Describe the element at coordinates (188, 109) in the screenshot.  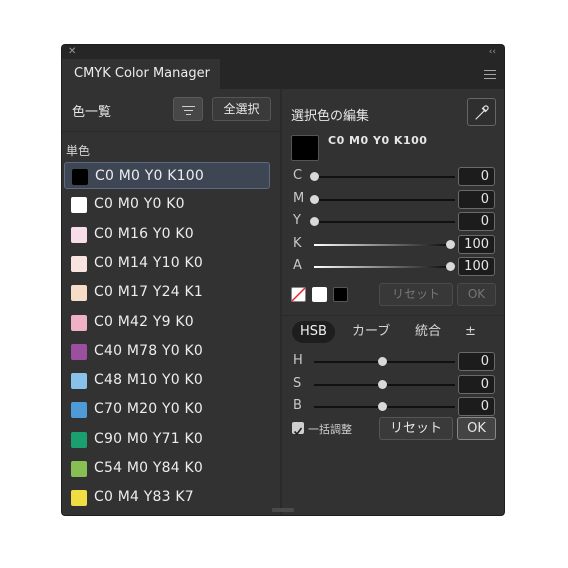
I see `filter-button` at that location.